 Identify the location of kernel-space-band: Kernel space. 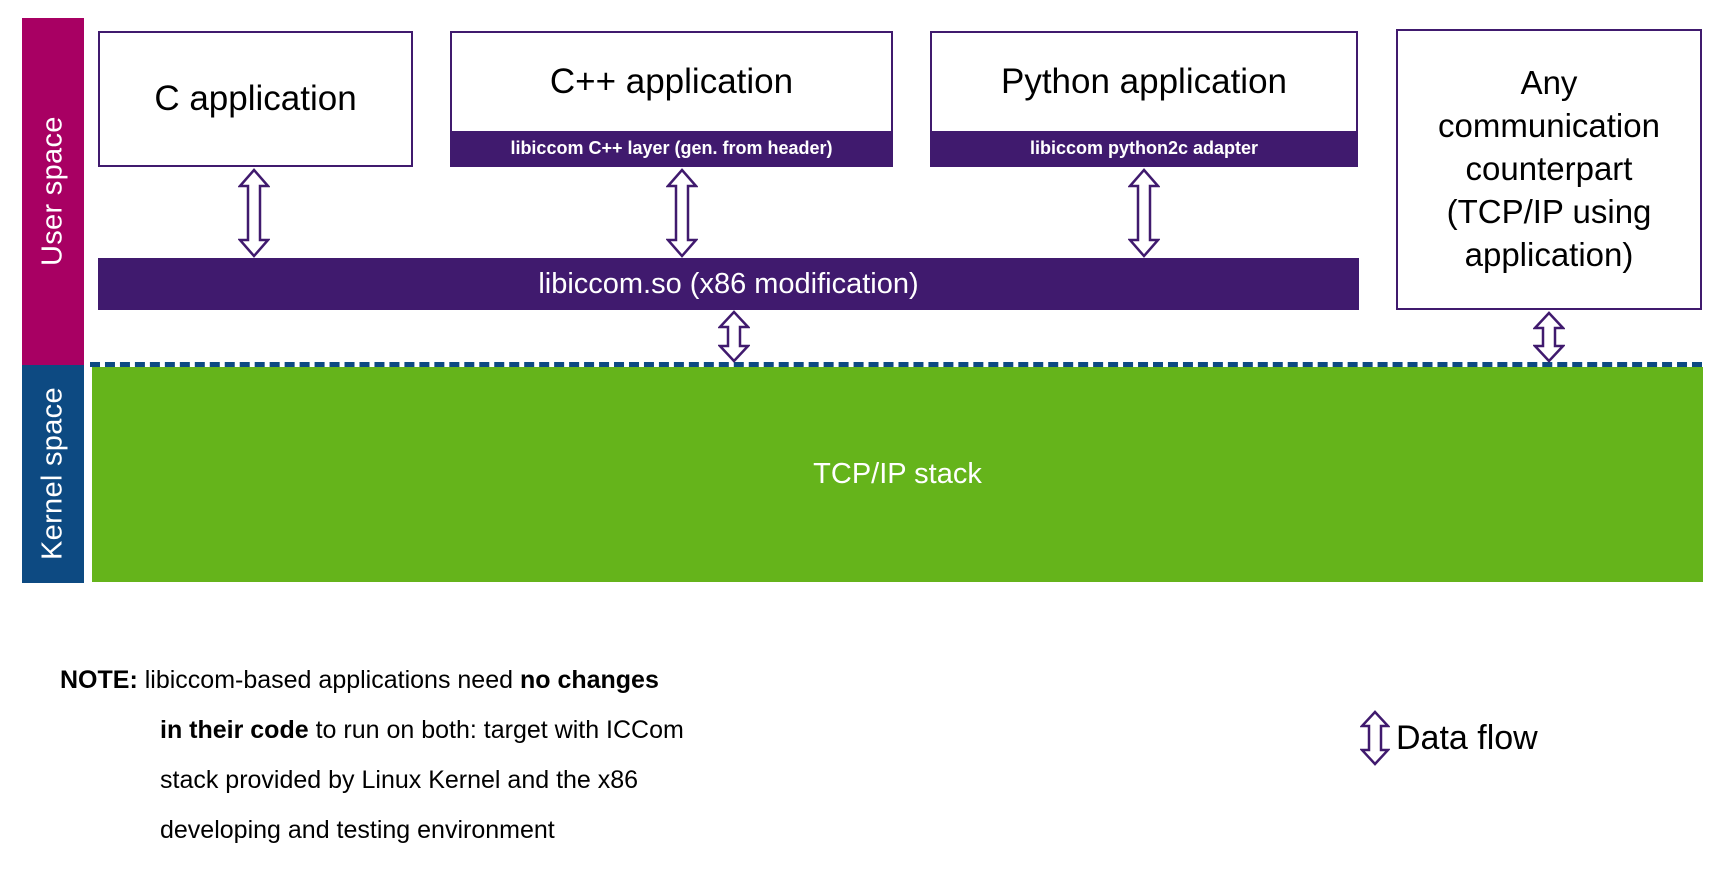
(53, 474).